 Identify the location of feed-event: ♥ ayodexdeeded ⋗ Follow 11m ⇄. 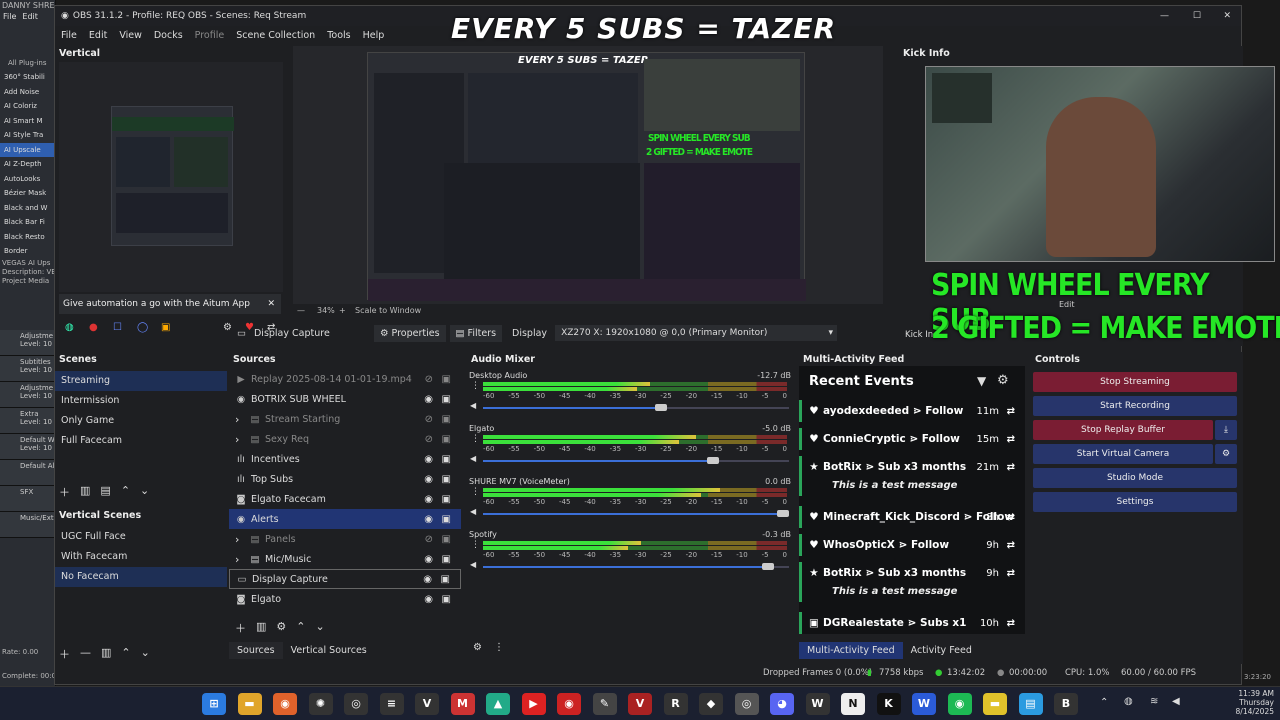
(910, 411).